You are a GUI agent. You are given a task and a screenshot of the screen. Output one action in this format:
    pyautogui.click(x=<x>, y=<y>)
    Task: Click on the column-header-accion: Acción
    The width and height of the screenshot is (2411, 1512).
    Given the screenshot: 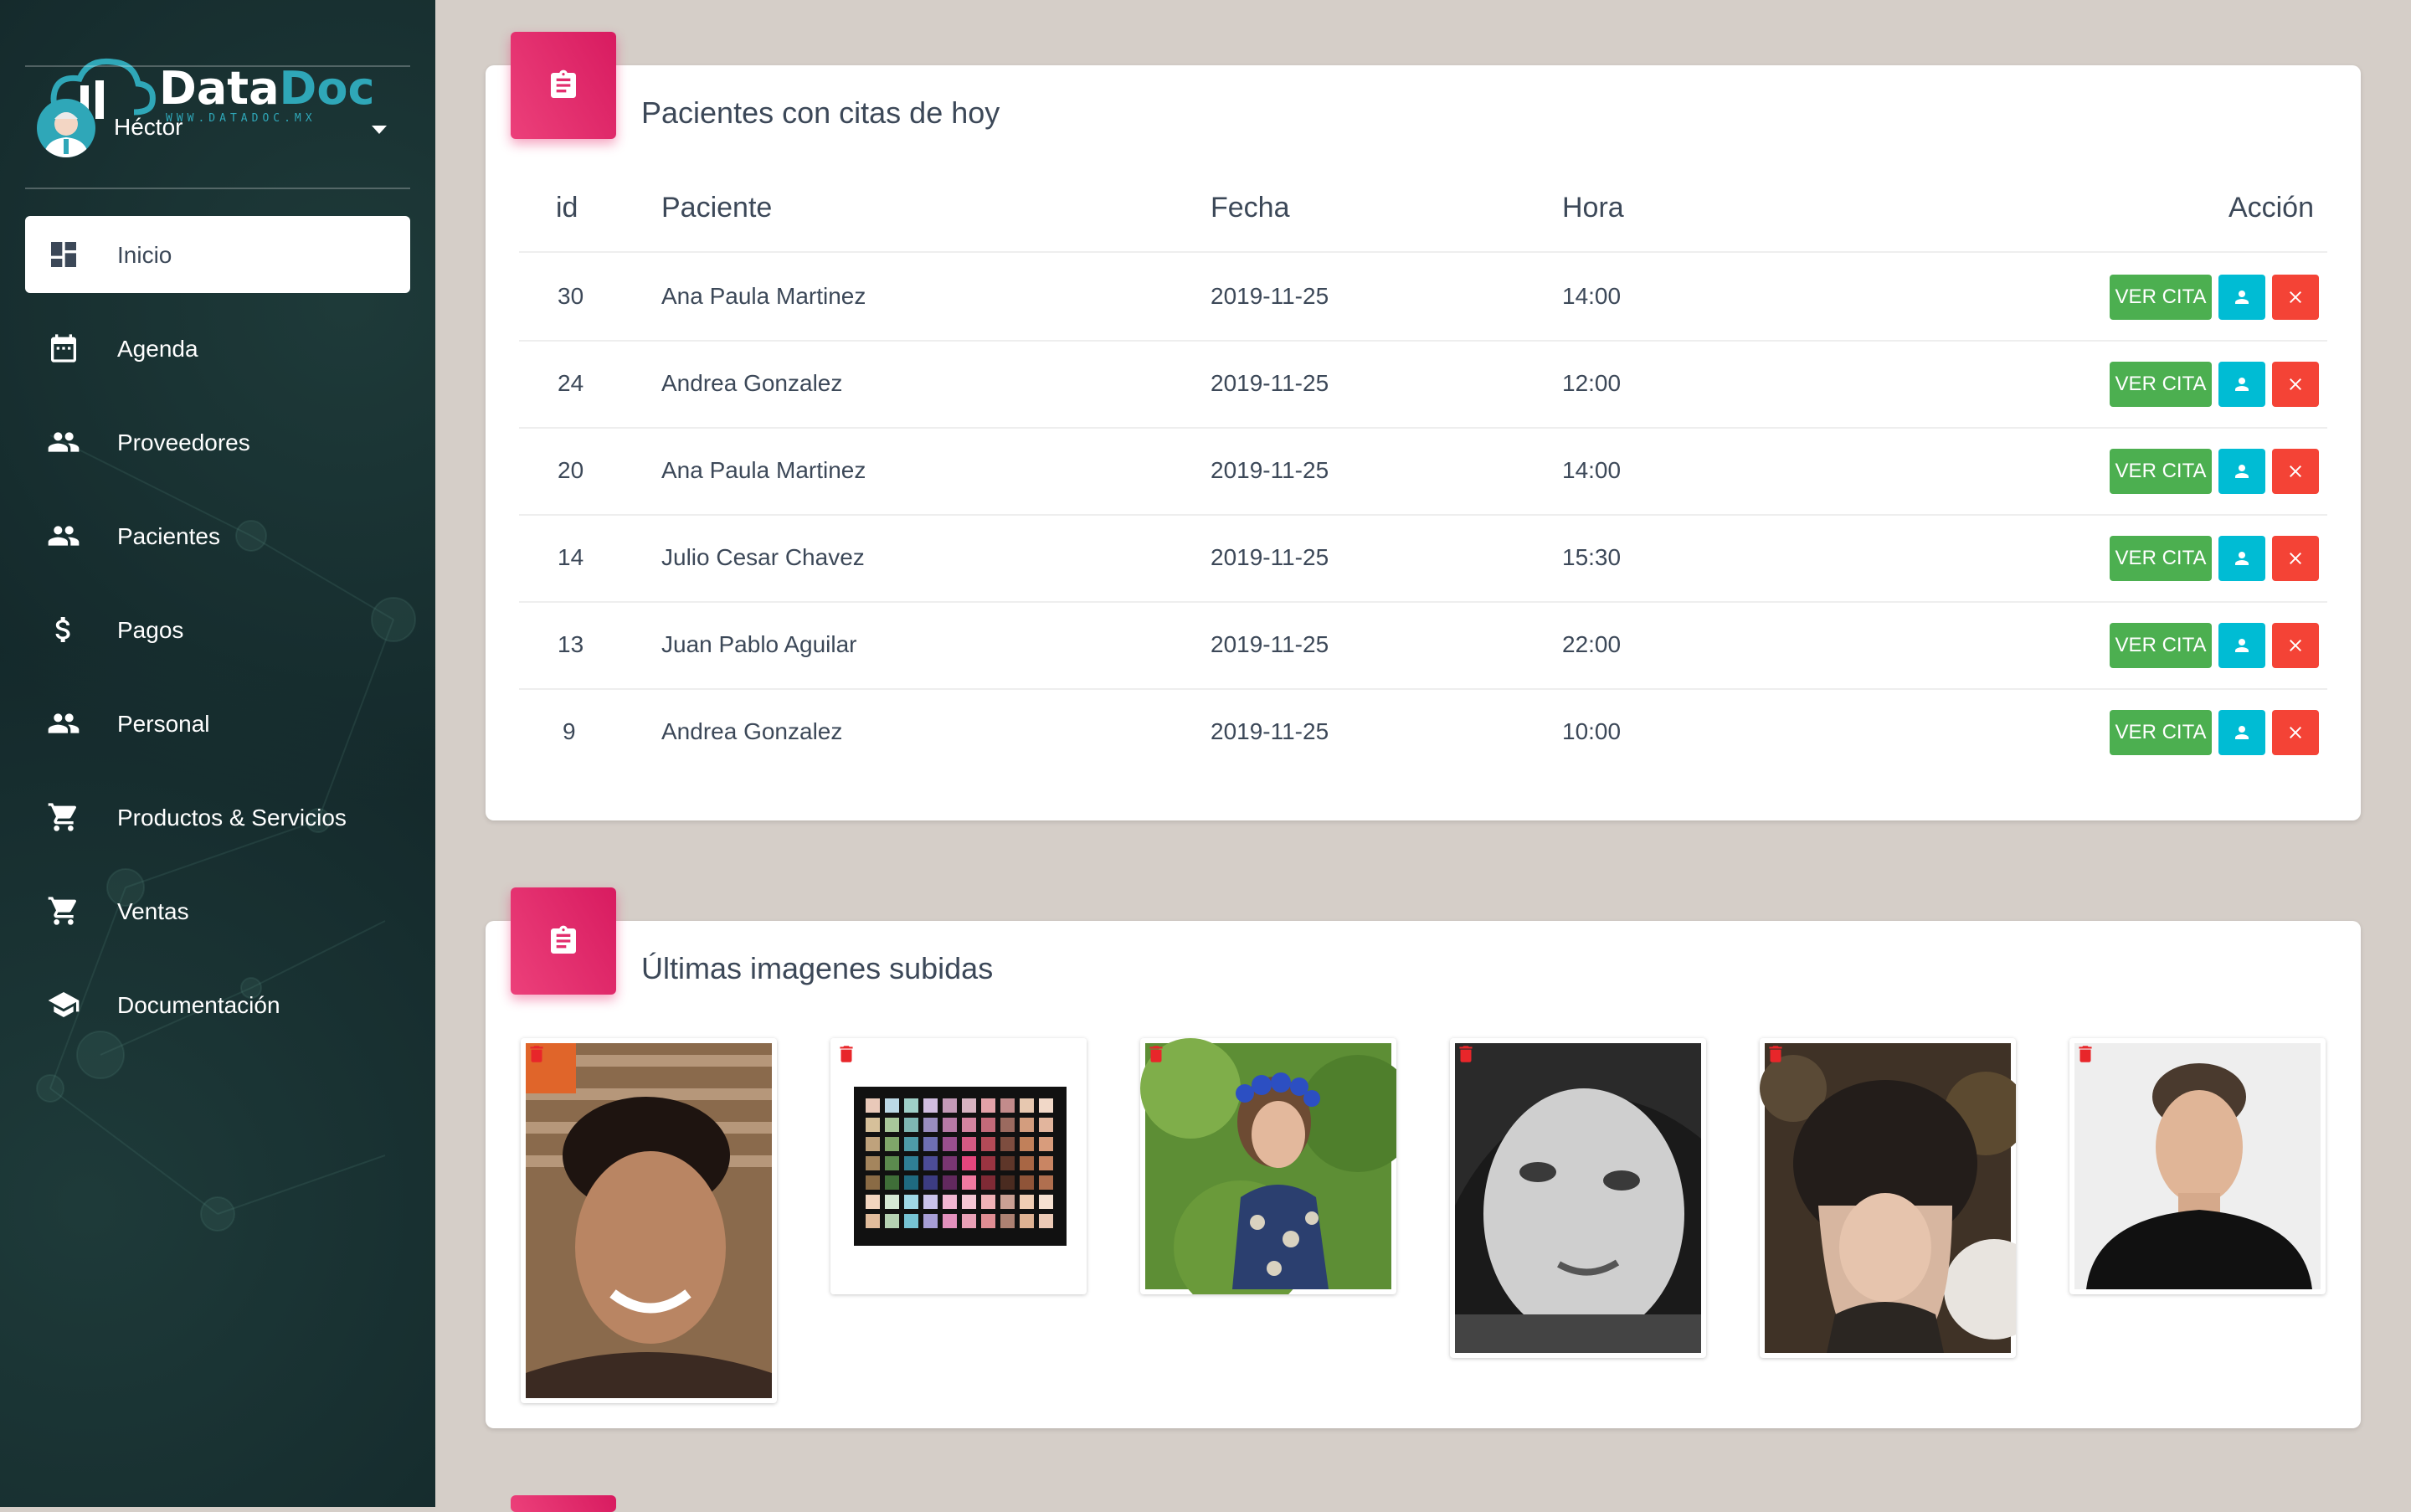 What is the action you would take?
    pyautogui.click(x=2271, y=208)
    